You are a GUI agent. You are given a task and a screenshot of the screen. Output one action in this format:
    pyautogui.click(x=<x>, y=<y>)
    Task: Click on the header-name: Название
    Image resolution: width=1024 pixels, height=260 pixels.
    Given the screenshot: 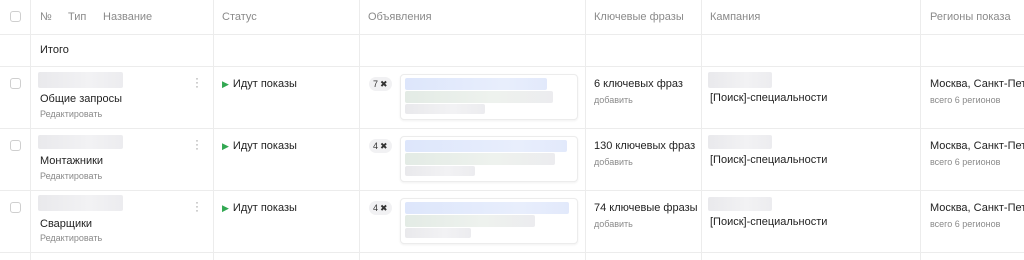 What is the action you would take?
    pyautogui.click(x=127, y=17)
    